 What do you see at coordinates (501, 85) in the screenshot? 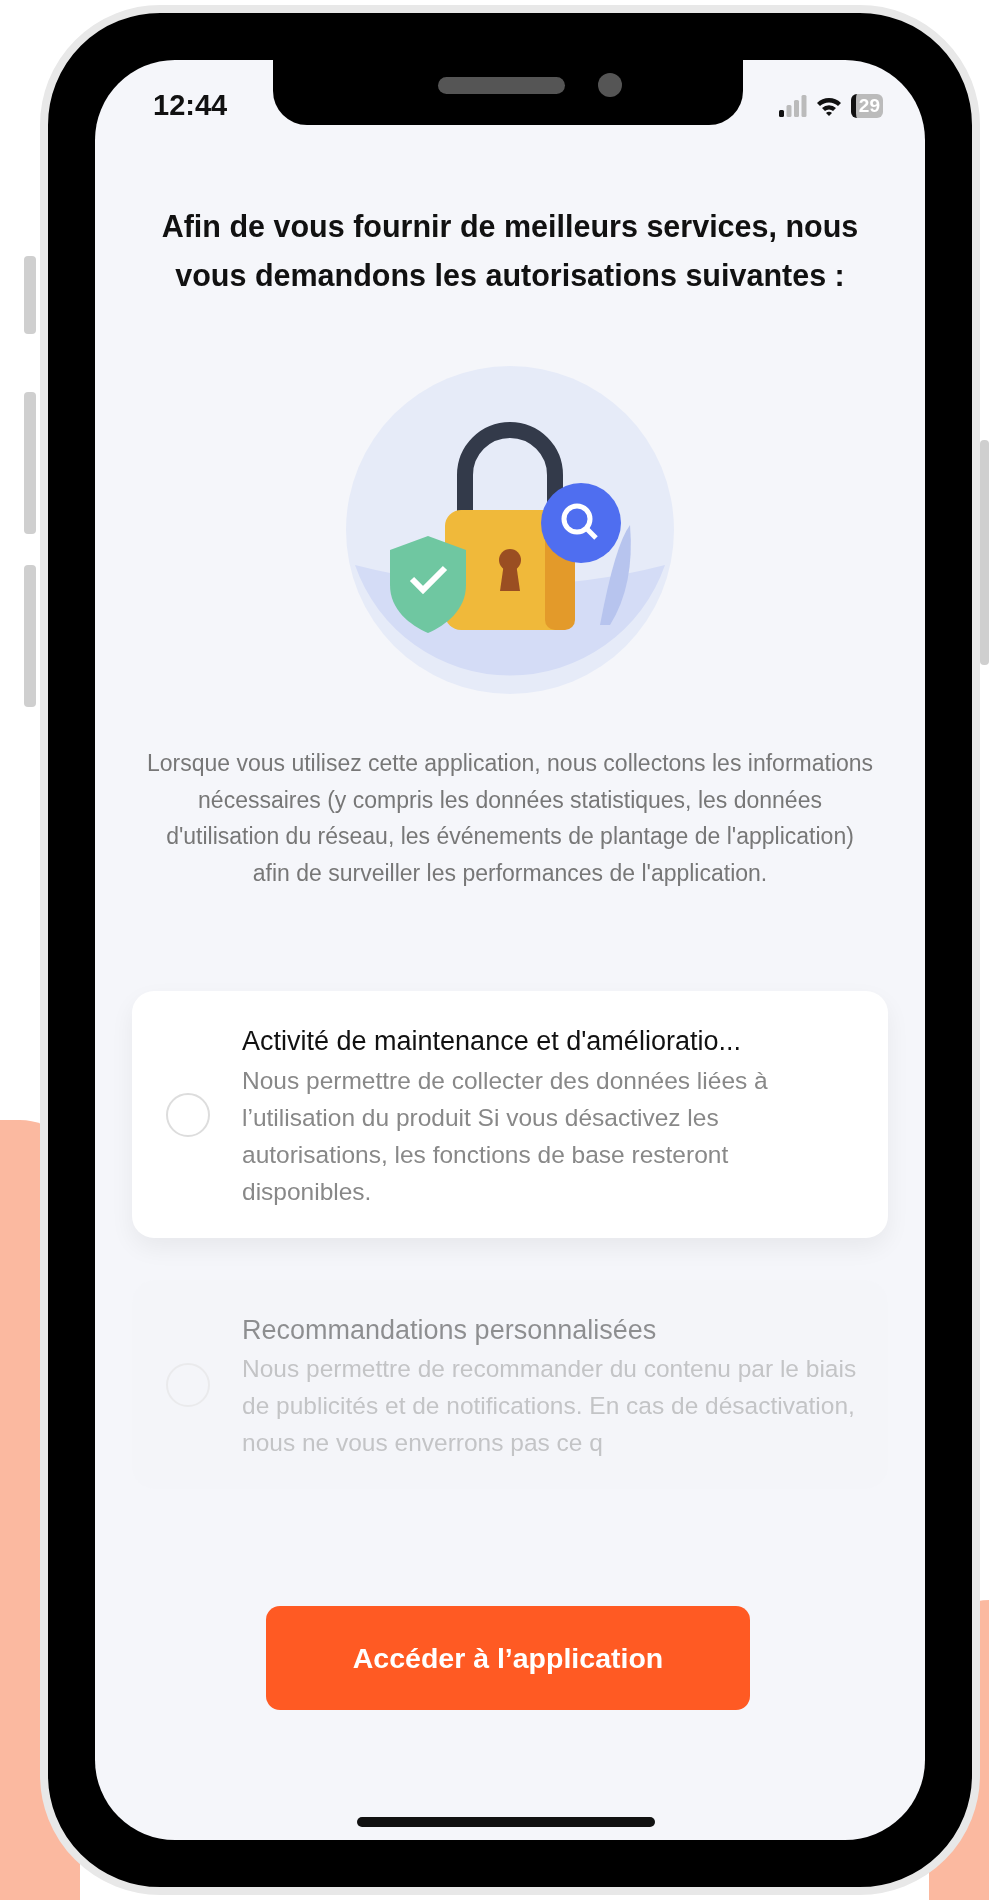
I see `speaker-icon` at bounding box center [501, 85].